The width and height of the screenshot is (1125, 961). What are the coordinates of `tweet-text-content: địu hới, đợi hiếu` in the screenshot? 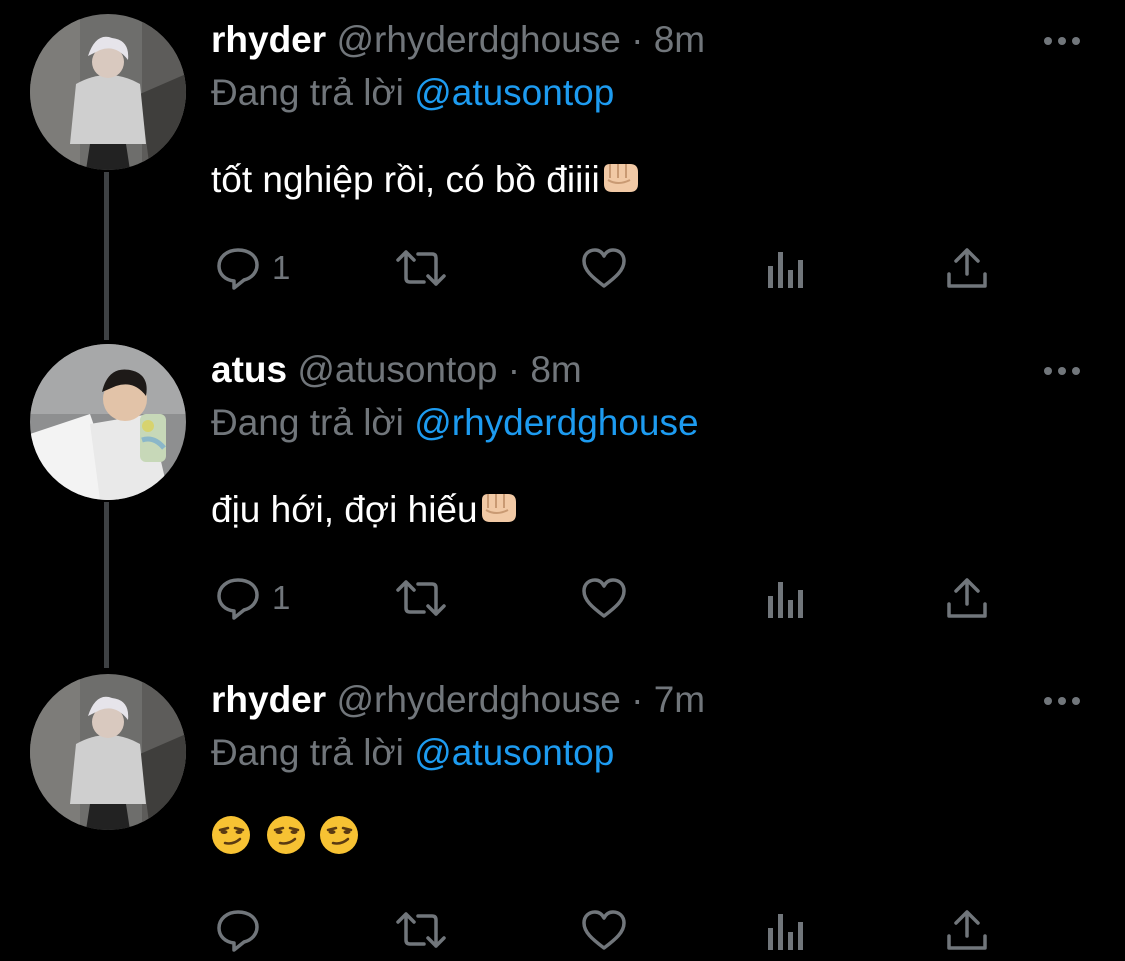 It's located at (344, 509).